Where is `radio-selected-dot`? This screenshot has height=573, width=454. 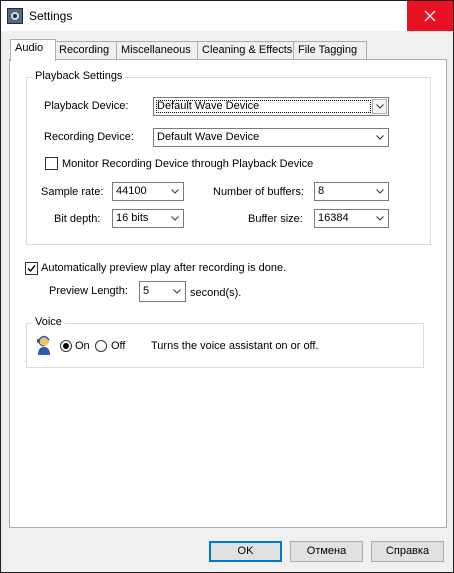 radio-selected-dot is located at coordinates (66, 346).